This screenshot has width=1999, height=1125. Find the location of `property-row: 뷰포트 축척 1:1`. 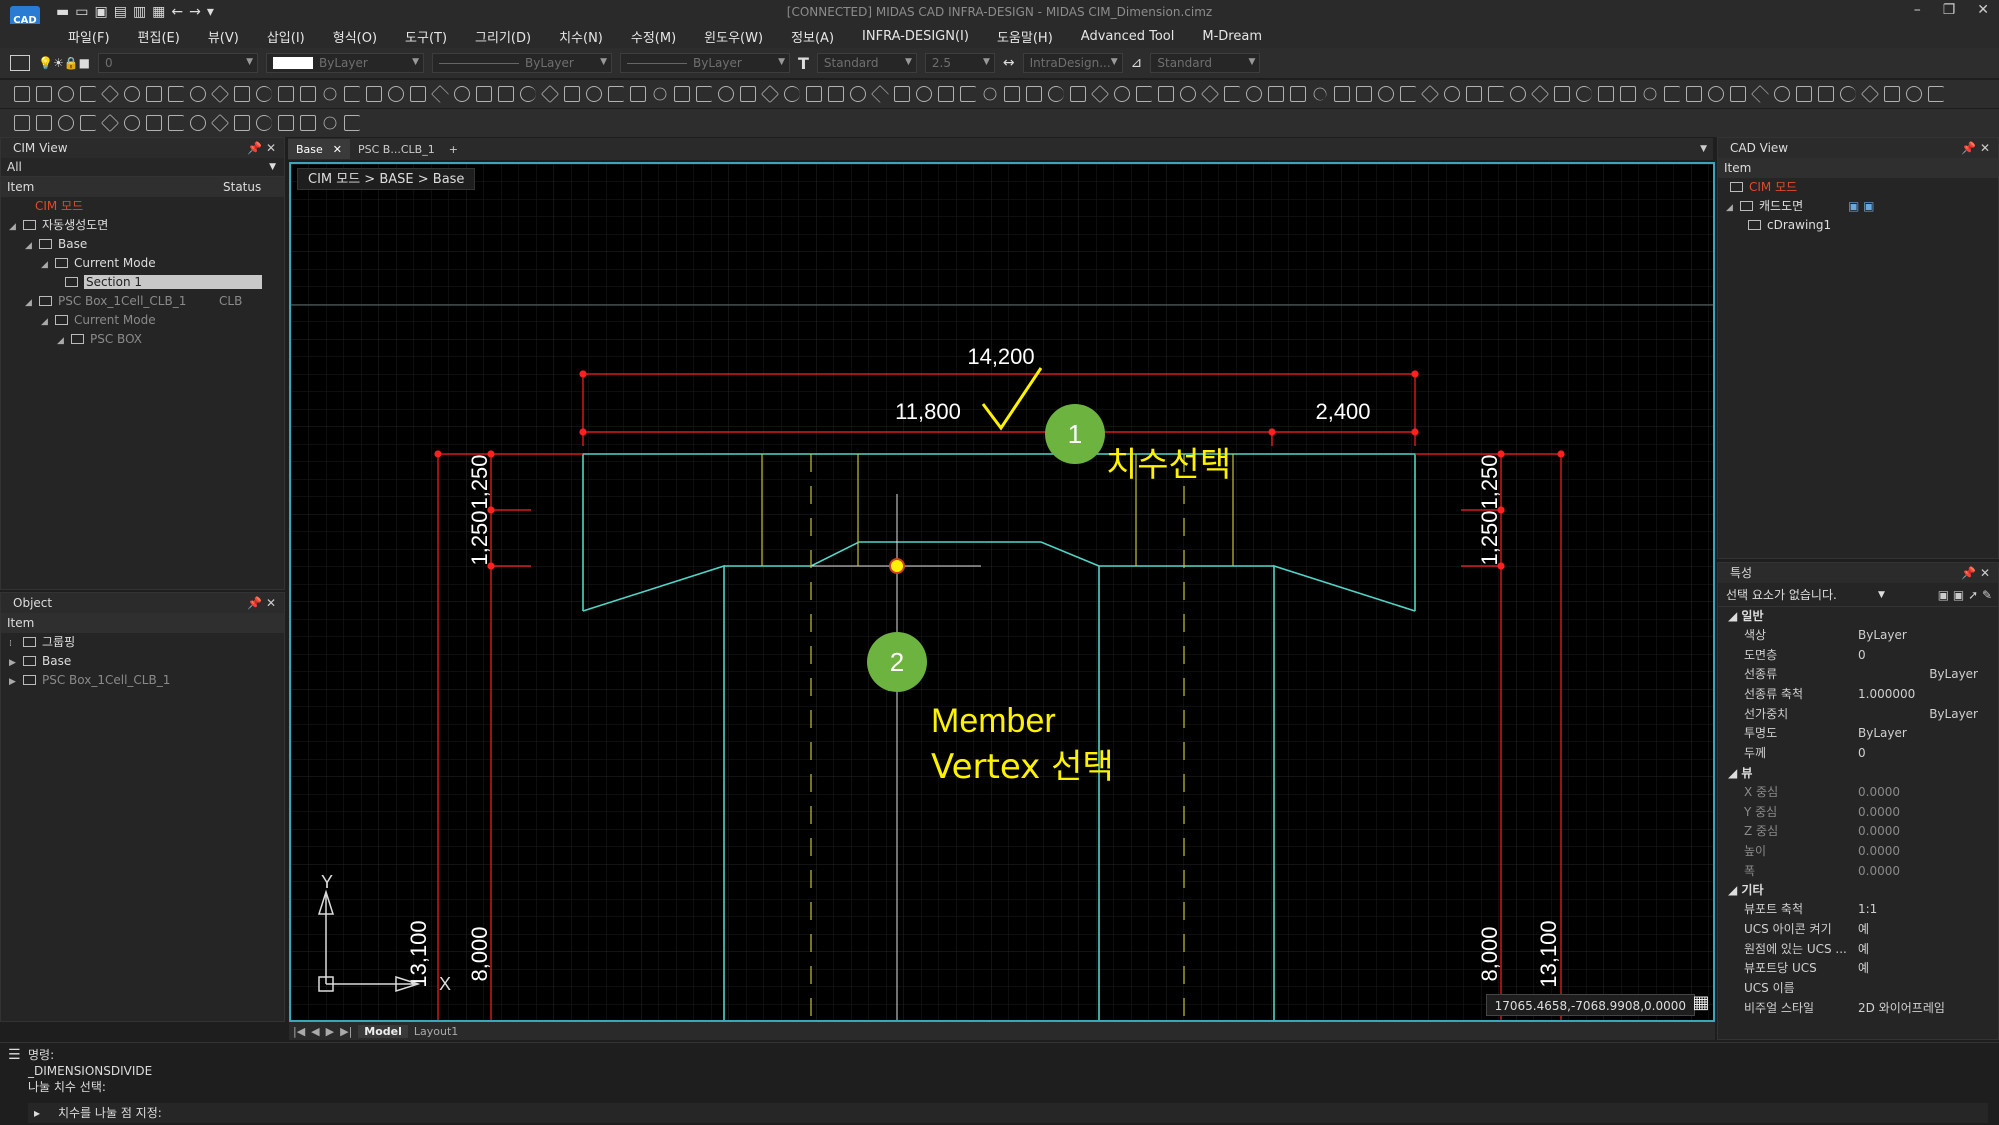

property-row: 뷰포트 축척 1:1 is located at coordinates (1858, 910).